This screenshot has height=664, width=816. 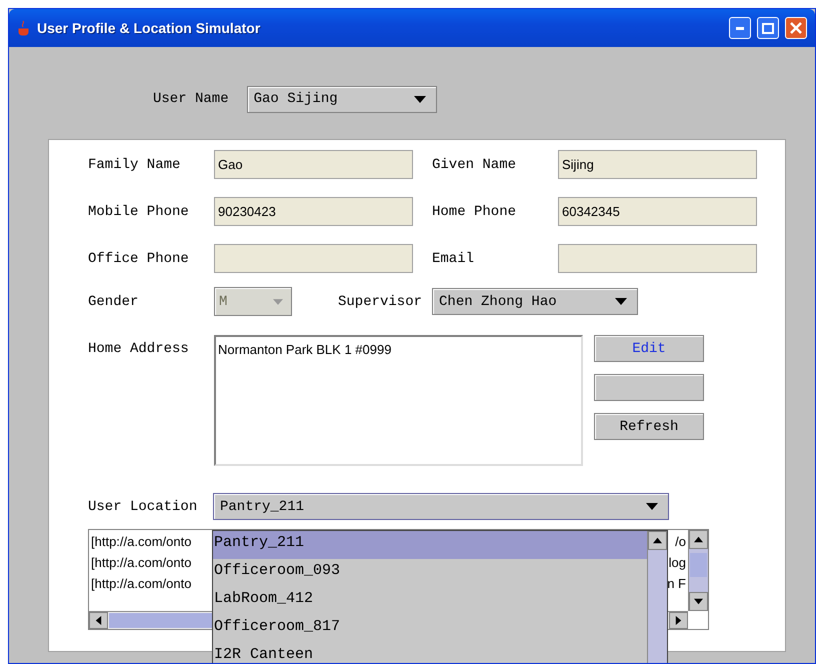 What do you see at coordinates (649, 387) in the screenshot?
I see `blank-button` at bounding box center [649, 387].